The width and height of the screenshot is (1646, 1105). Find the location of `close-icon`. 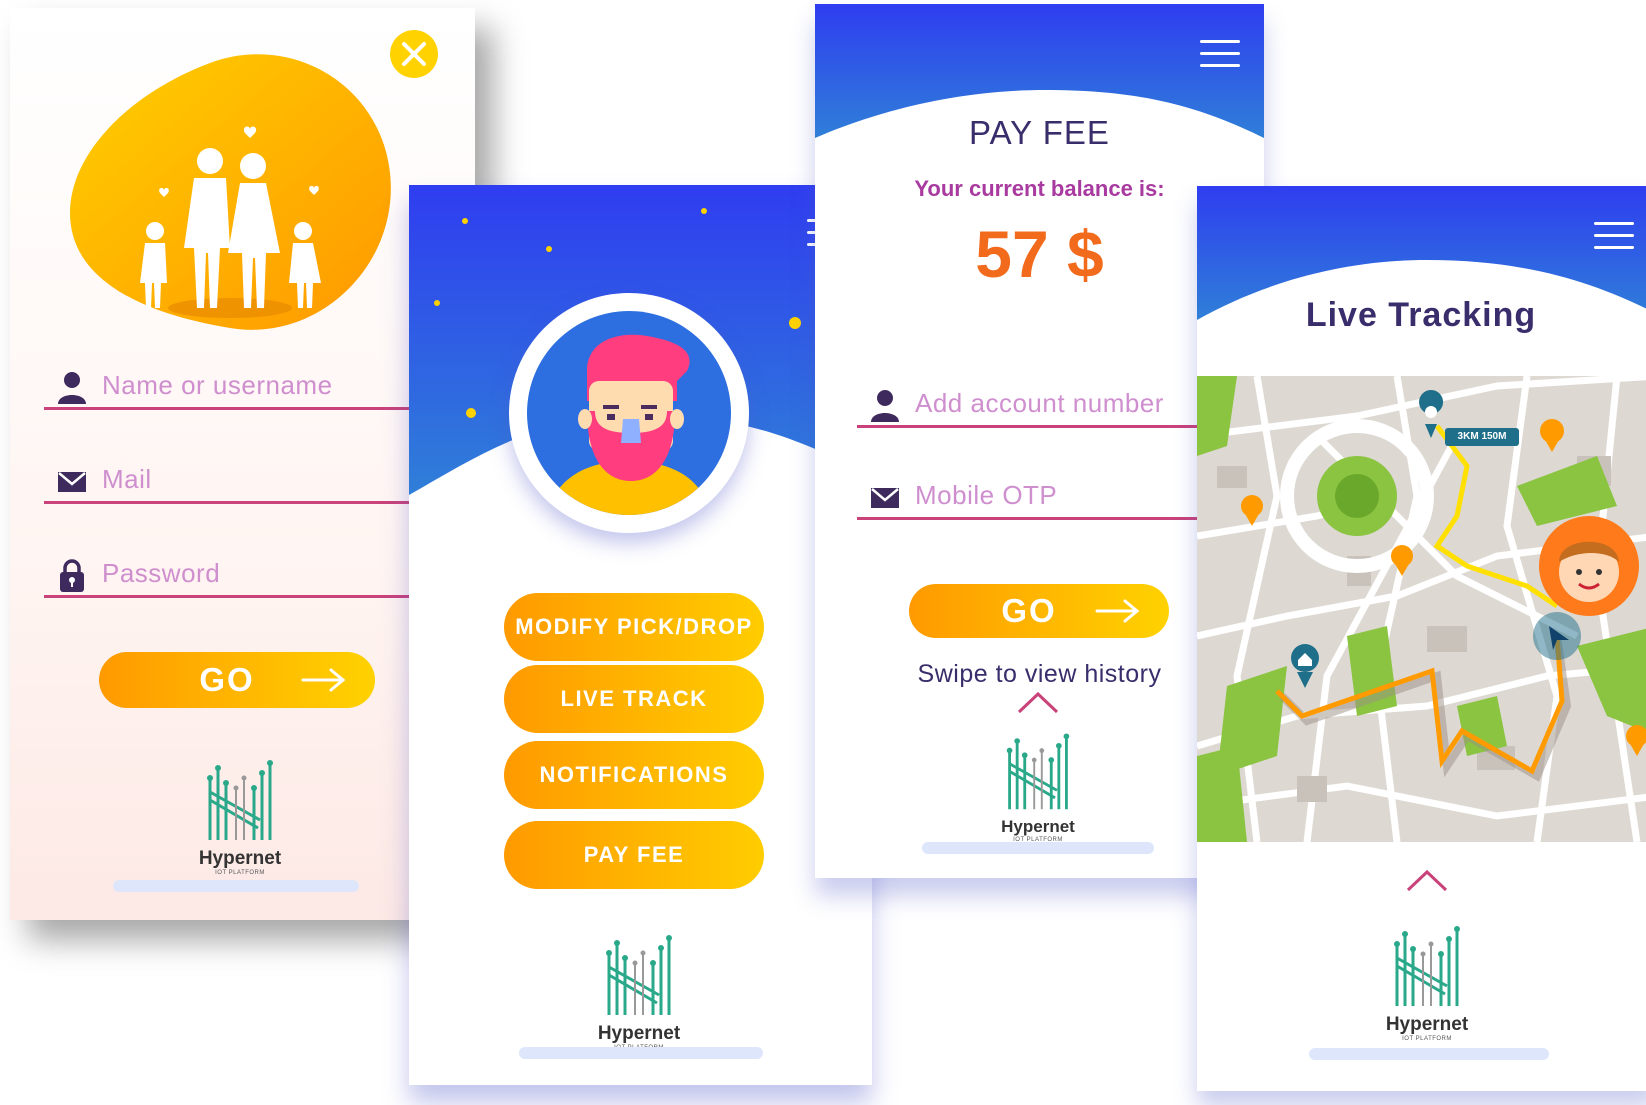

close-icon is located at coordinates (414, 54).